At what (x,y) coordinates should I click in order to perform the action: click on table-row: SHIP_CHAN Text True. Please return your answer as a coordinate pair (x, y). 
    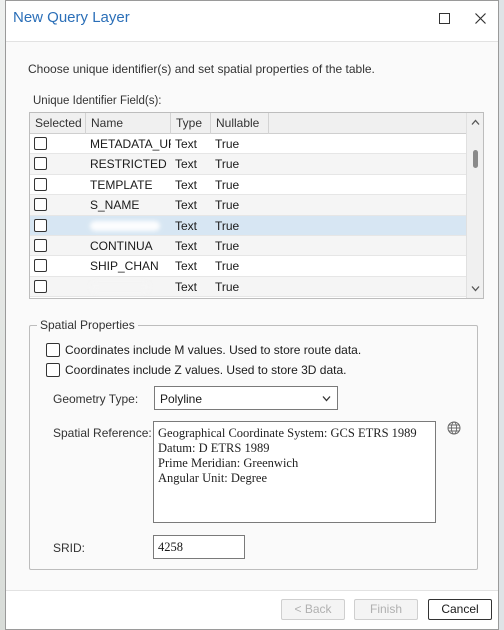
    Looking at the image, I should click on (248, 266).